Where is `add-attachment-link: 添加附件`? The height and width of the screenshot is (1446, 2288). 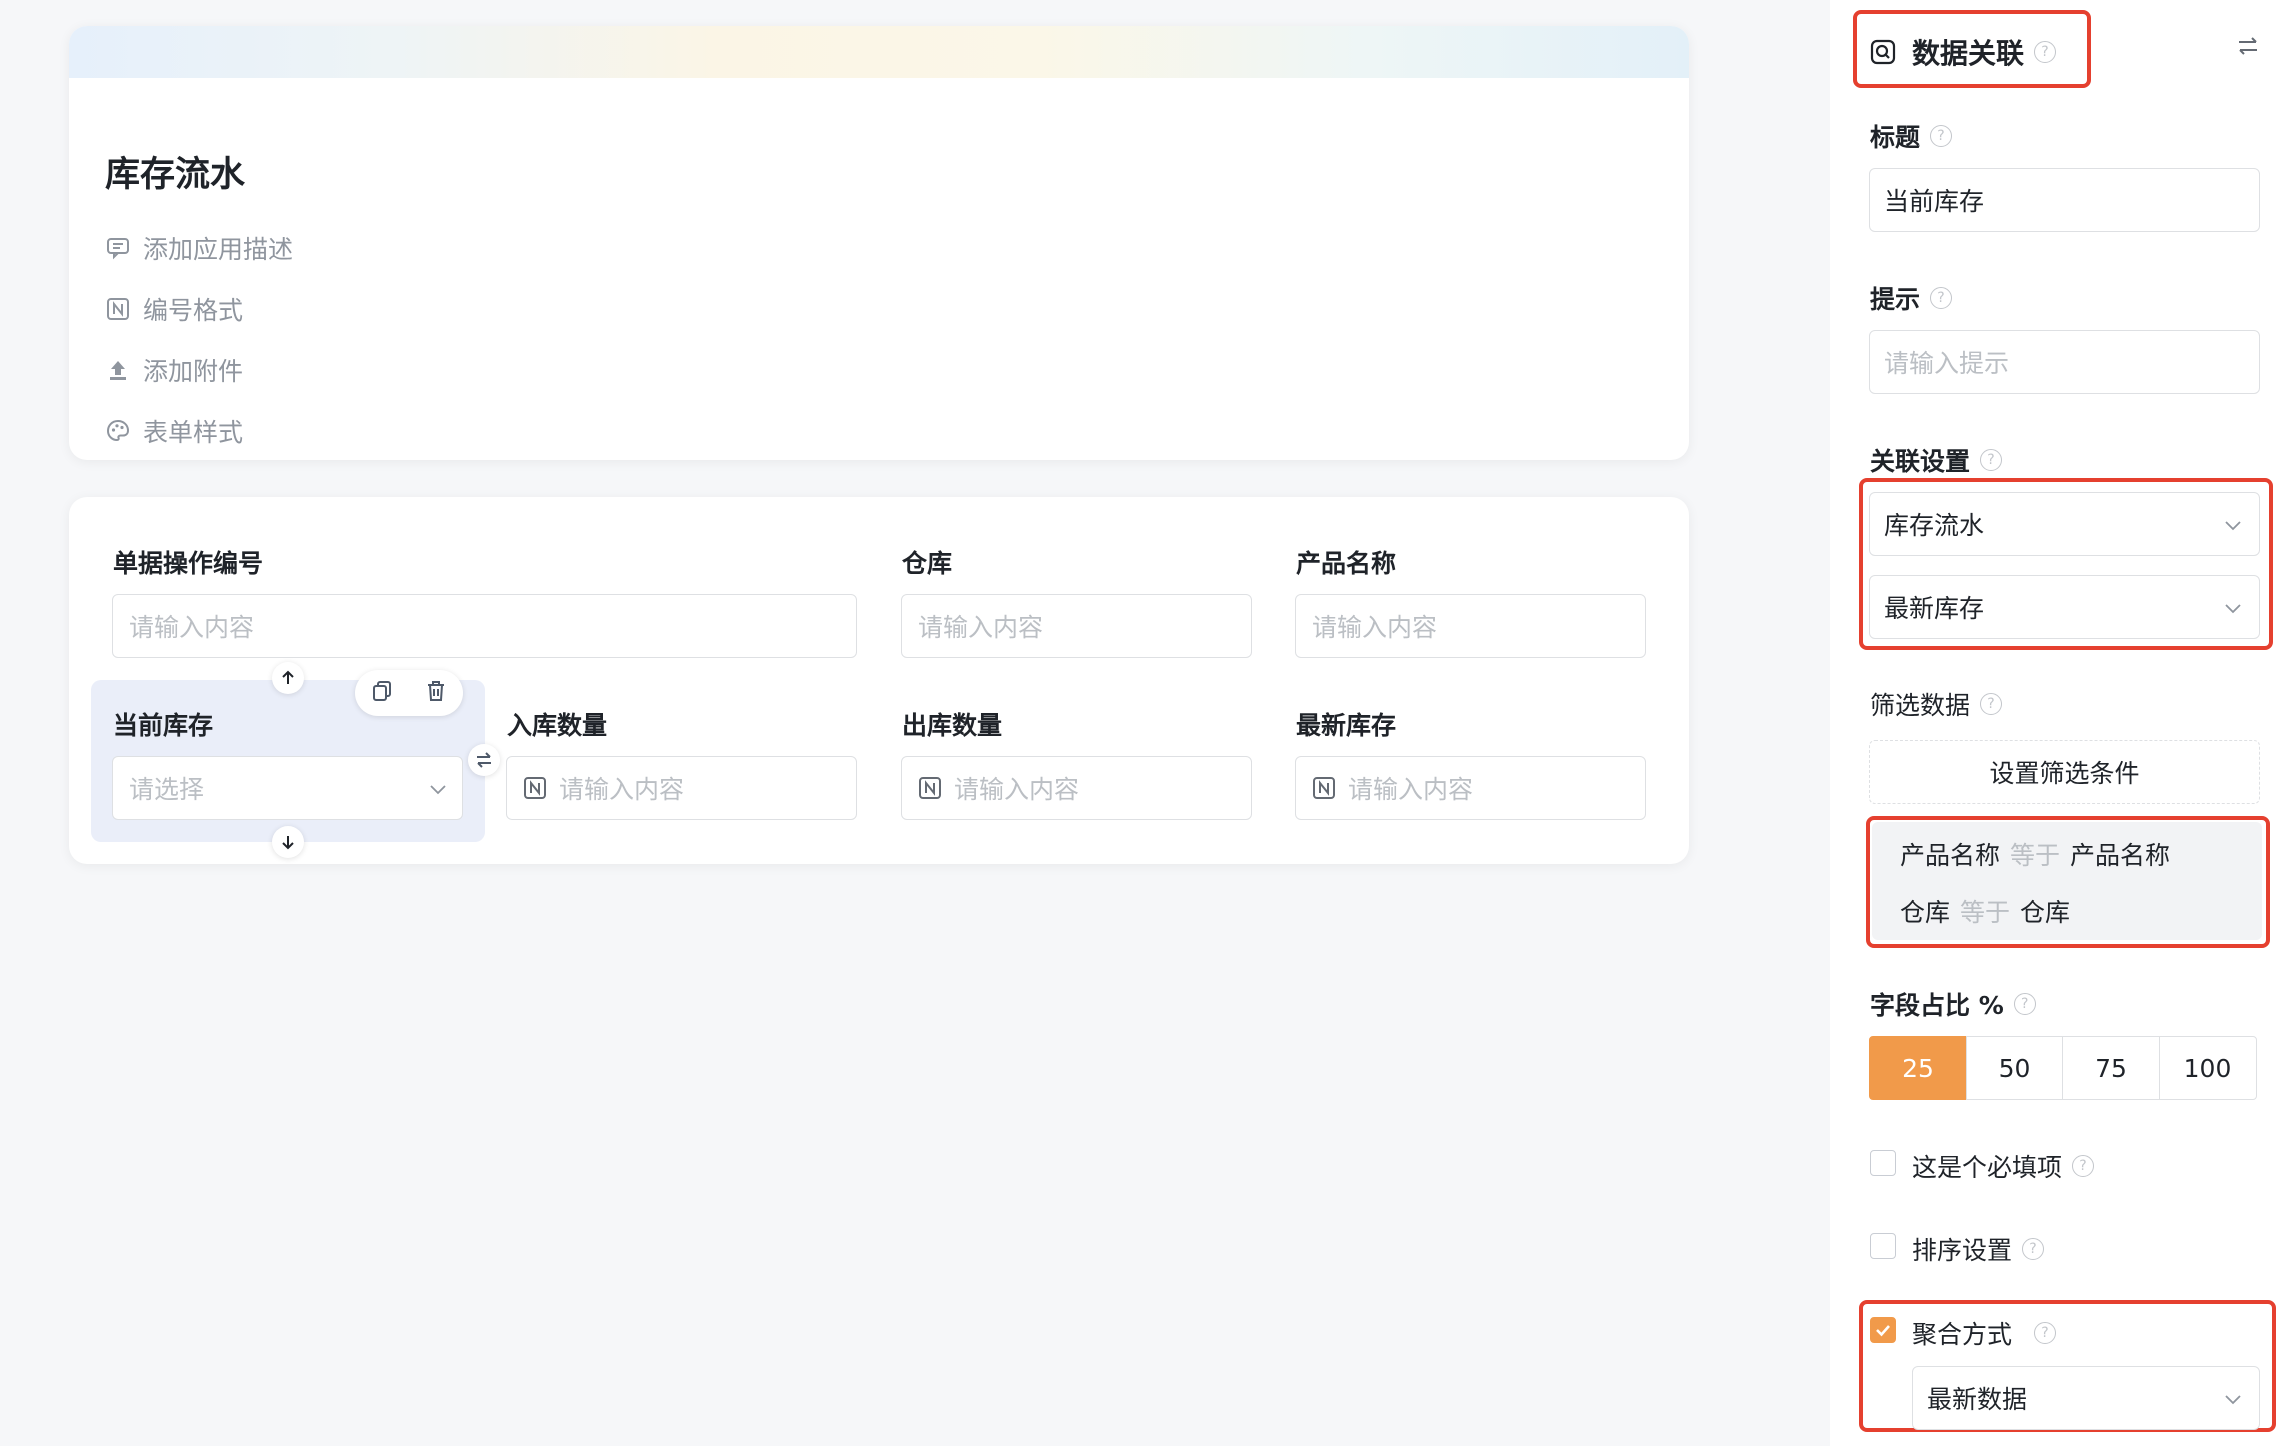 add-attachment-link: 添加附件 is located at coordinates (174, 370).